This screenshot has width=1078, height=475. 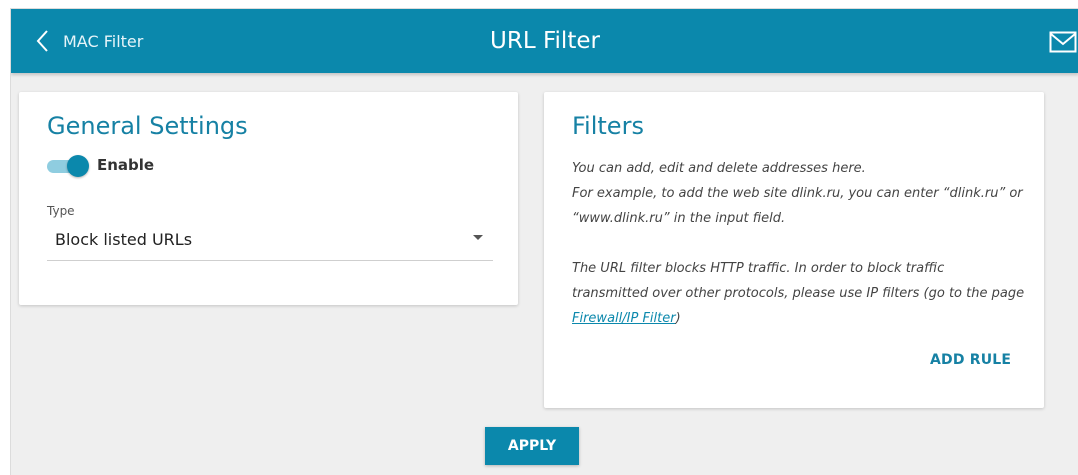 What do you see at coordinates (799, 318) in the screenshot?
I see `description-line: Firewall/IP Filter)` at bounding box center [799, 318].